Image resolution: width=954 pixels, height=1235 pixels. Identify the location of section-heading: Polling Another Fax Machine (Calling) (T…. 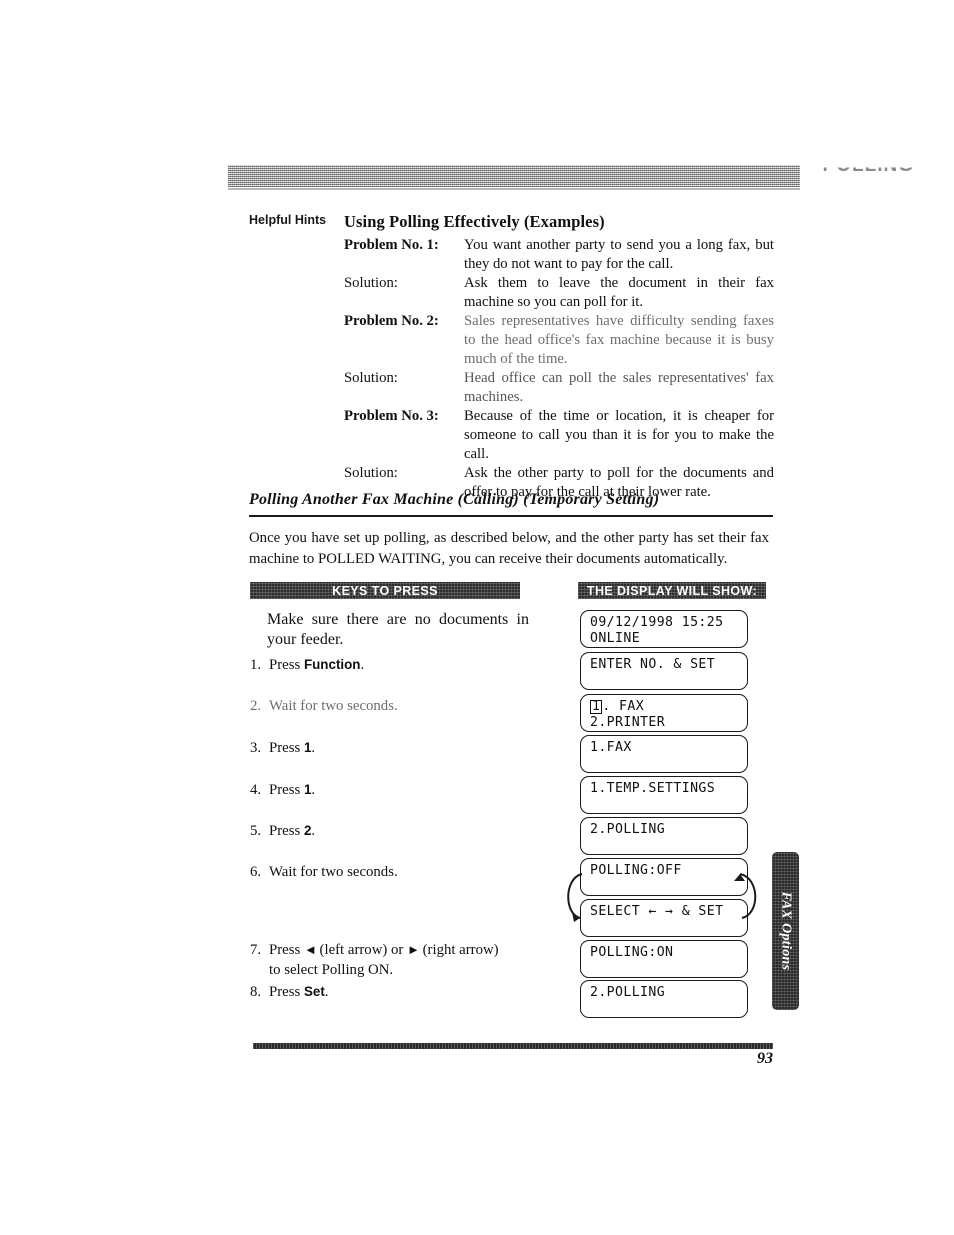
(454, 499).